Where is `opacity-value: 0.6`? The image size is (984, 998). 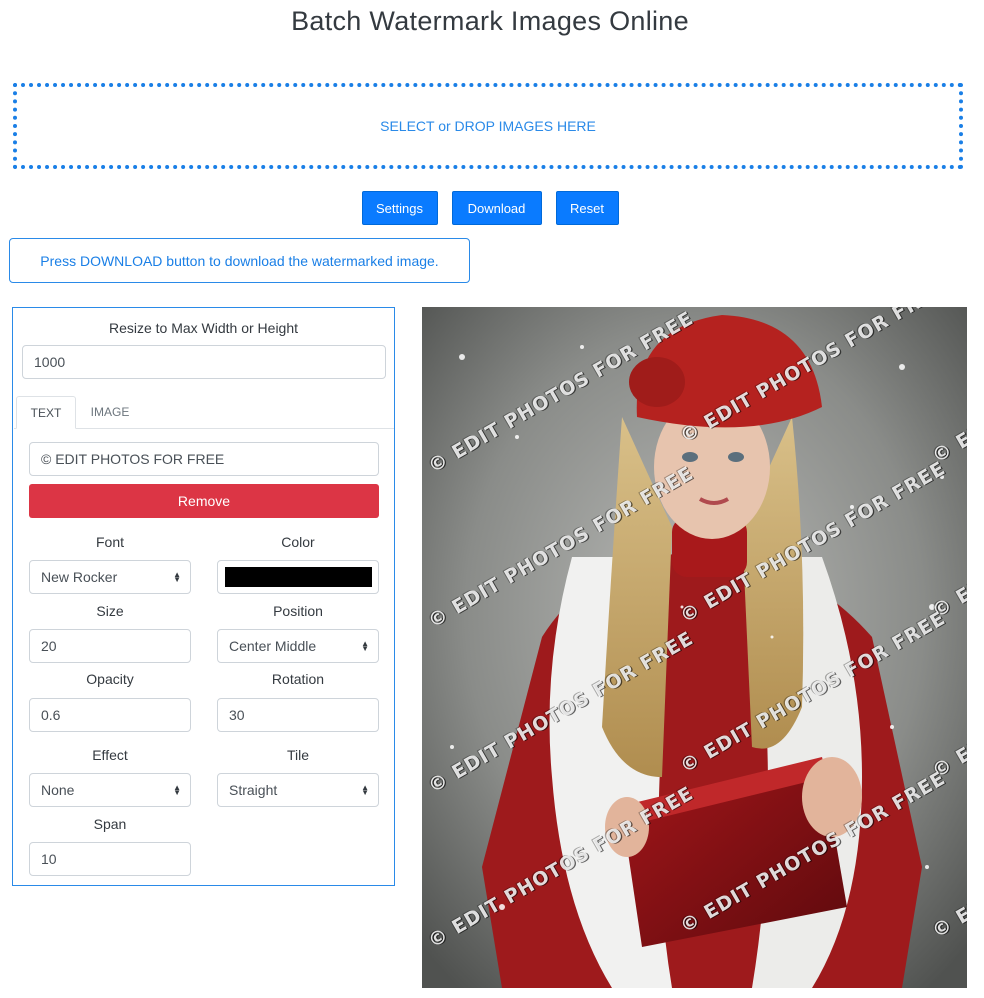
opacity-value: 0.6 is located at coordinates (51, 715).